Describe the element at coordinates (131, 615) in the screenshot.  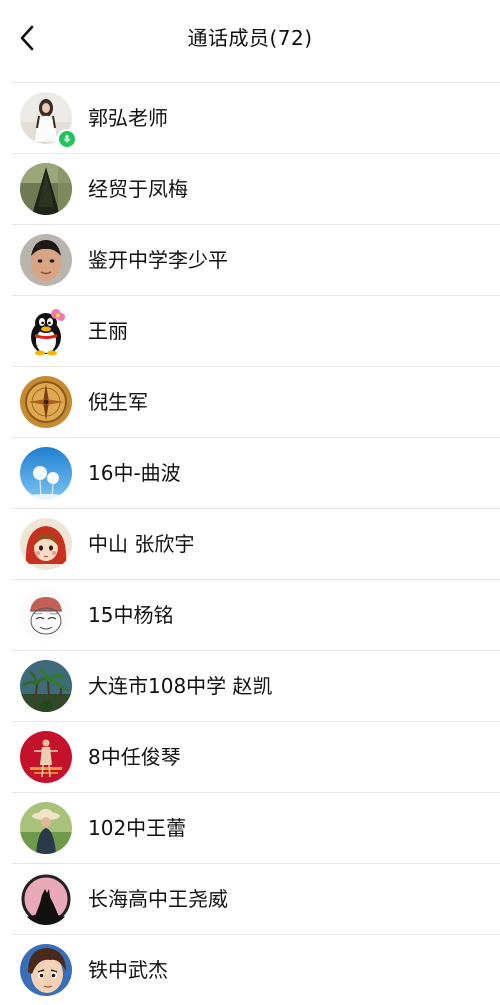
I see `member-name: 15中杨铭` at that location.